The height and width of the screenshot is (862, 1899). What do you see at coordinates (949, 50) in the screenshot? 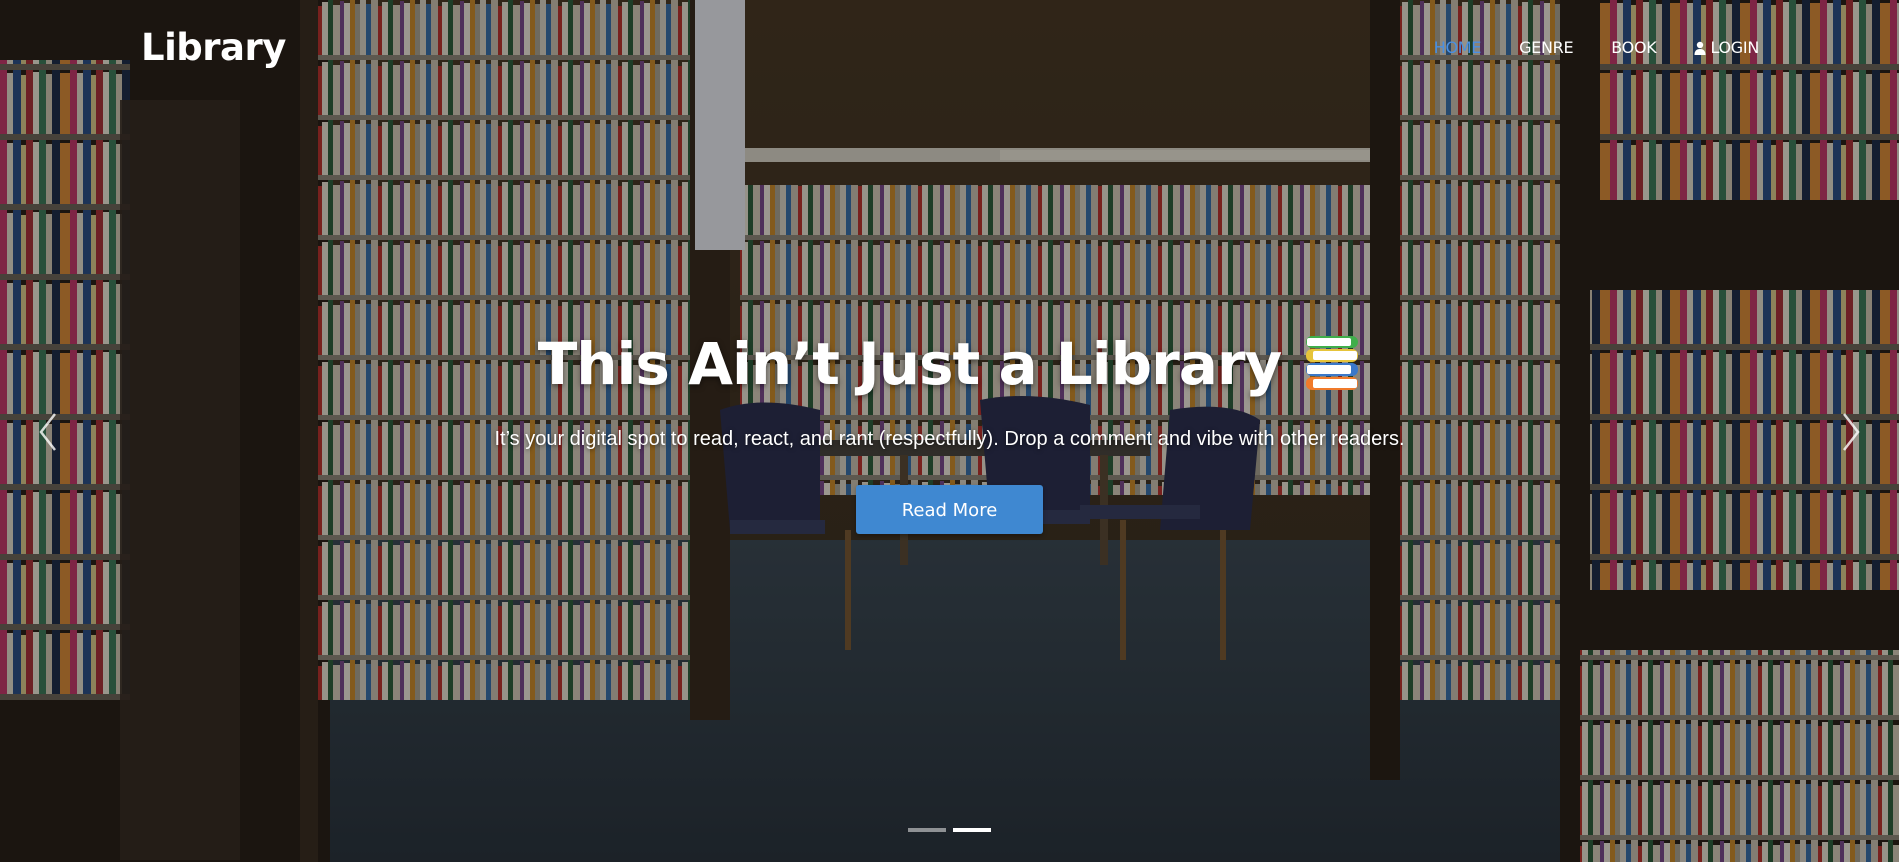
I see `navbar: Library HOME GENRE BOOK LOGIN` at bounding box center [949, 50].